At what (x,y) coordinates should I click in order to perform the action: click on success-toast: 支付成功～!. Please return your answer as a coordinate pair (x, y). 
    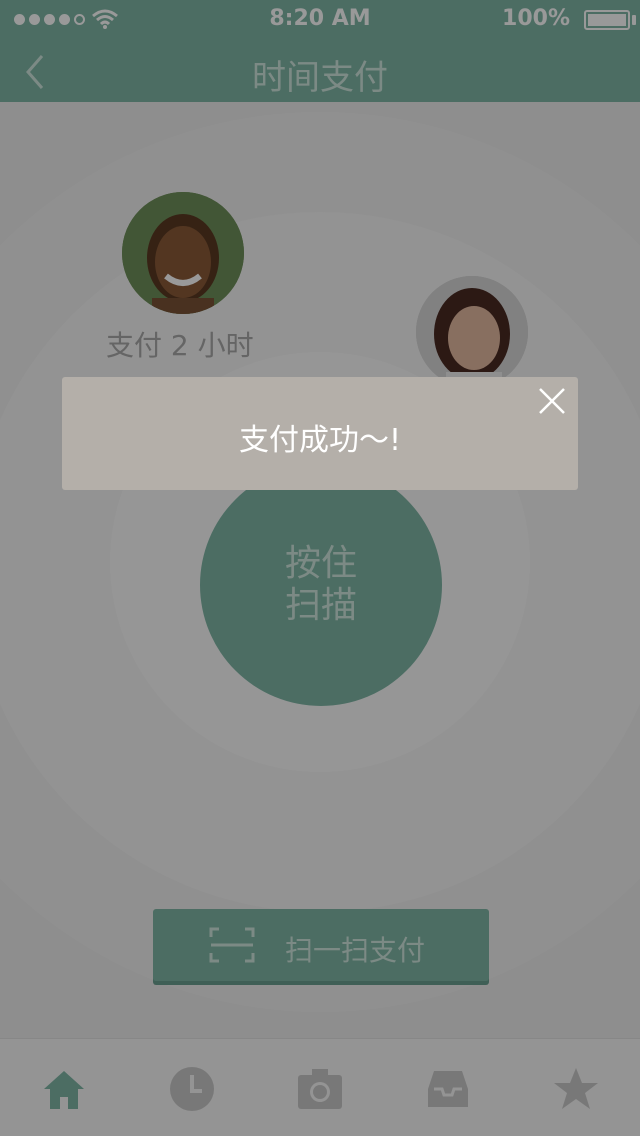
    Looking at the image, I should click on (320, 433).